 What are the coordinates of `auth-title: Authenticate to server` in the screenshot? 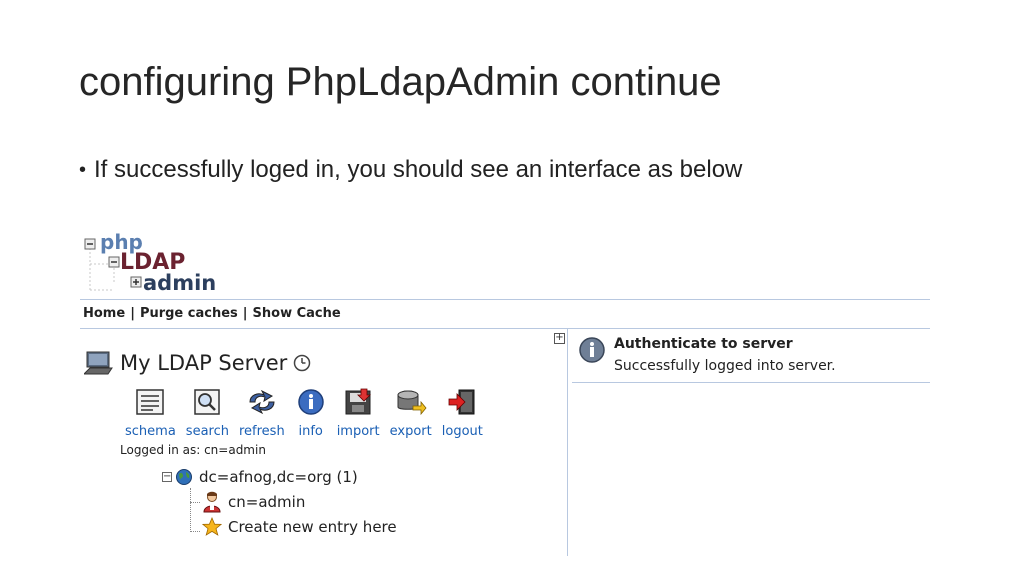 It's located at (703, 344).